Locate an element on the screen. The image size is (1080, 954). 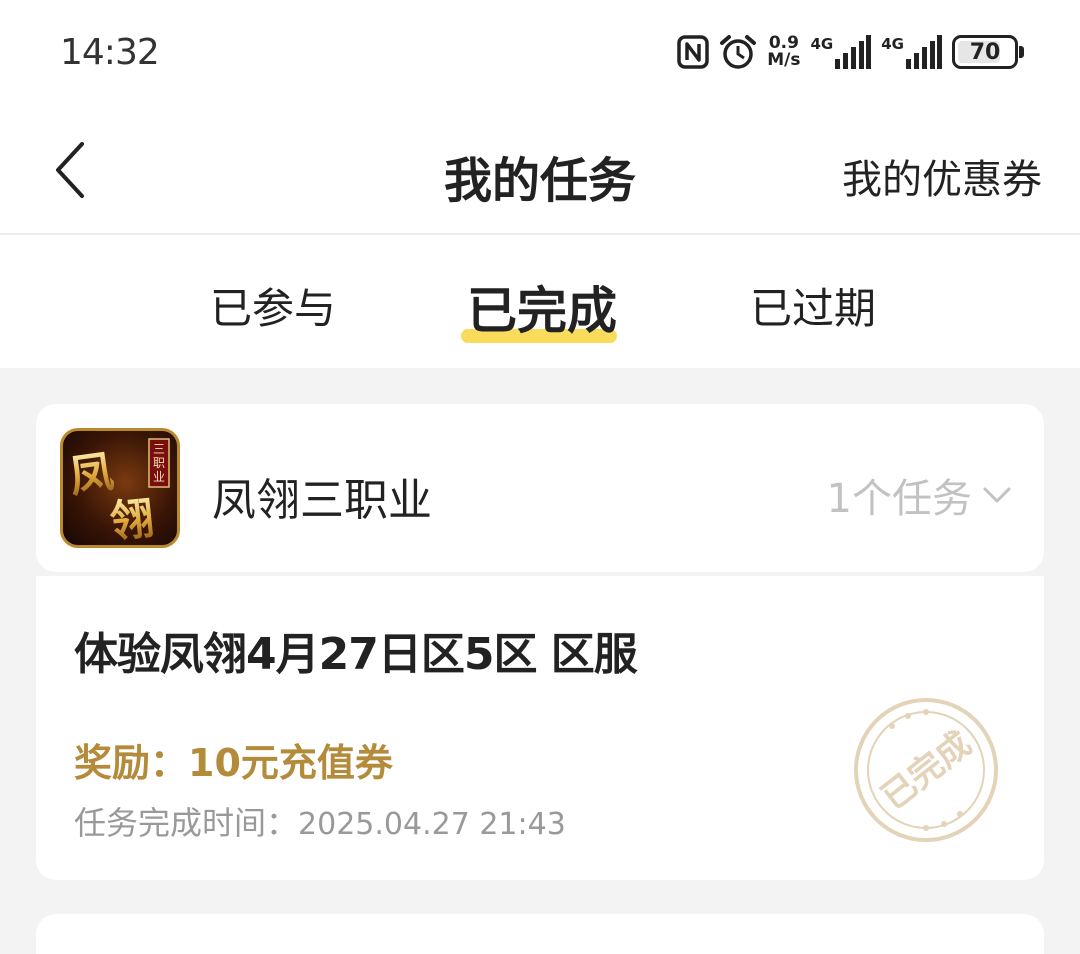
reward-value: 10元充值券 is located at coordinates (290, 763).